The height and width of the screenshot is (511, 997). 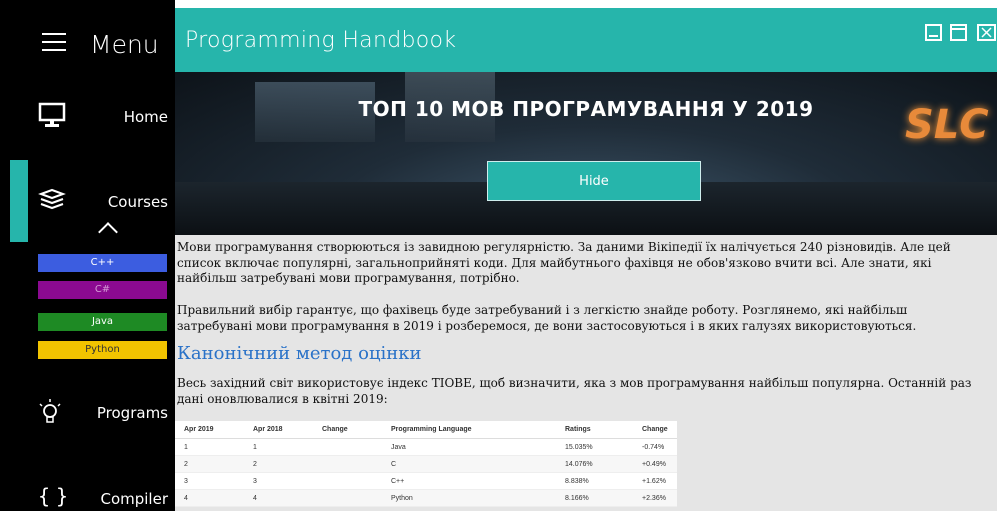 What do you see at coordinates (102, 350) in the screenshot?
I see `course-python: Python` at bounding box center [102, 350].